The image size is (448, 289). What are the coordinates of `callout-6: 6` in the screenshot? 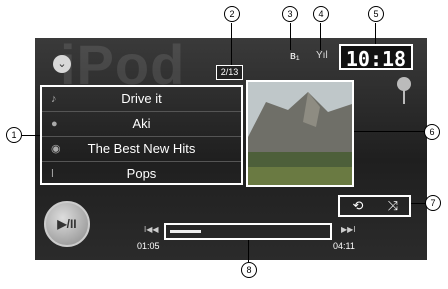 It's located at (432, 132).